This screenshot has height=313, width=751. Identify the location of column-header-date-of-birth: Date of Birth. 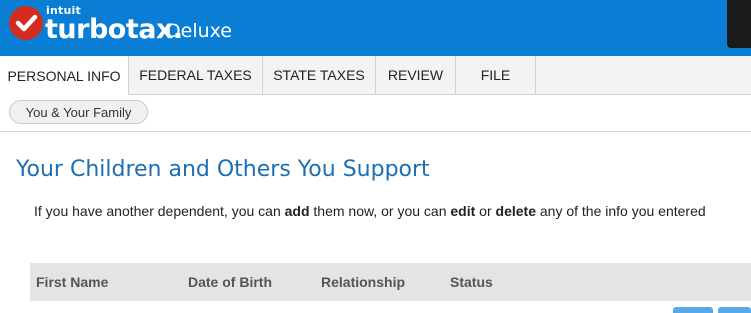
(230, 282).